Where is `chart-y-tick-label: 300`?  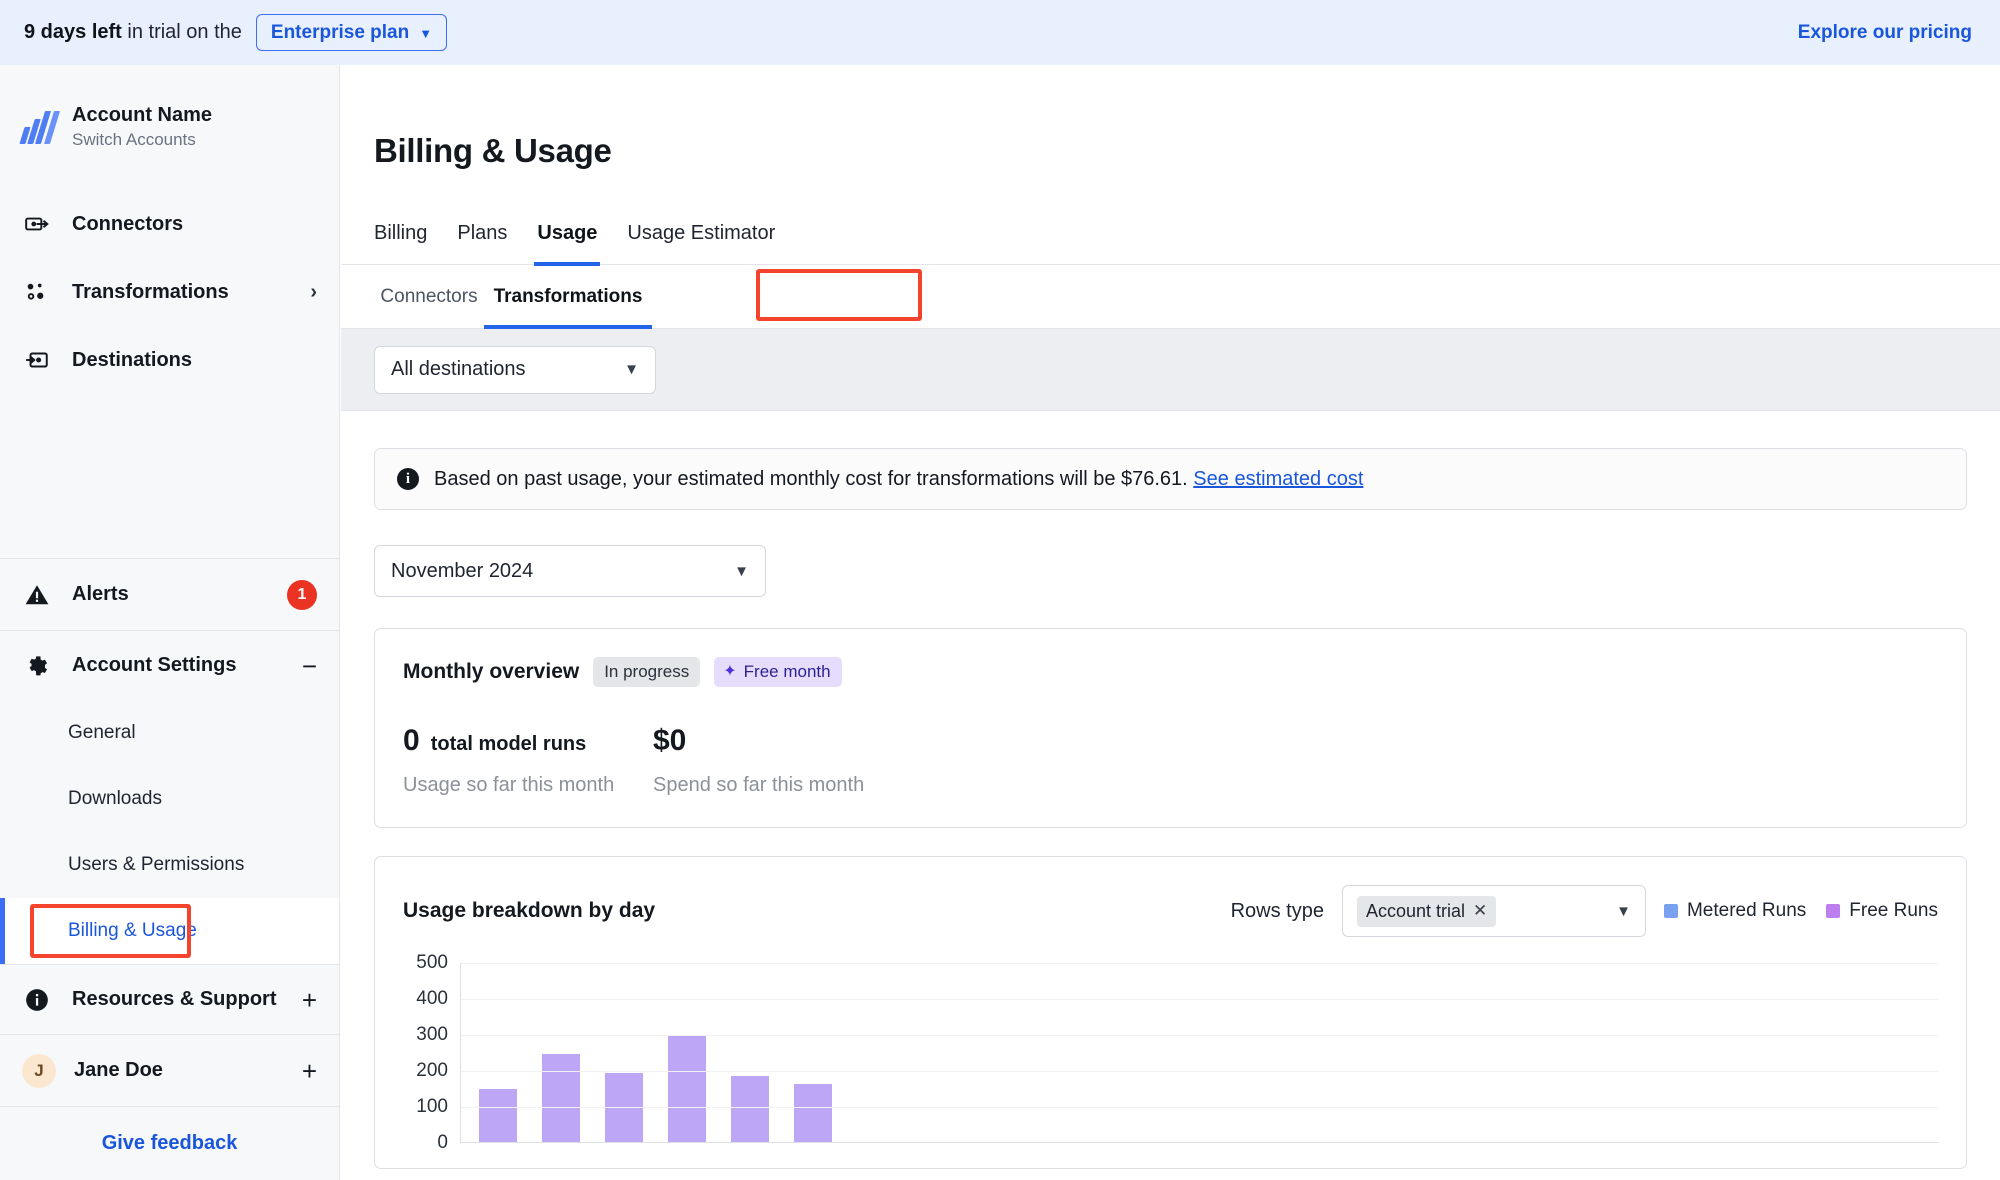
chart-y-tick-label: 300 is located at coordinates (432, 1034).